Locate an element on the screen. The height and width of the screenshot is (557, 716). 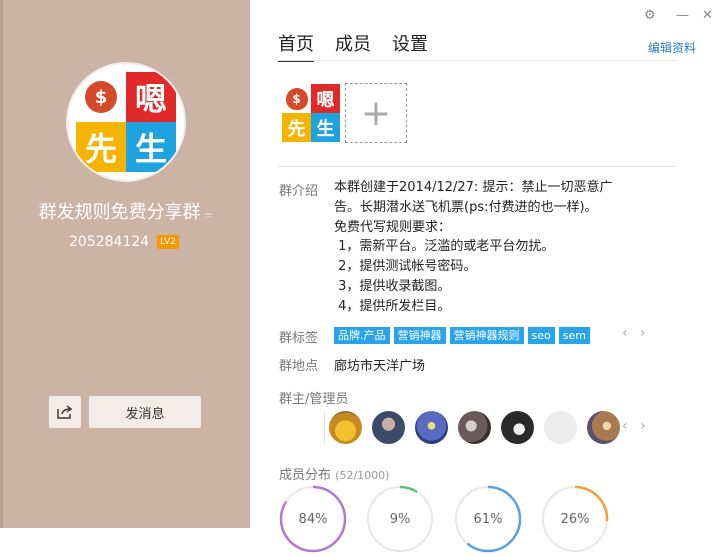
gauge-percent: 84% is located at coordinates (313, 519).